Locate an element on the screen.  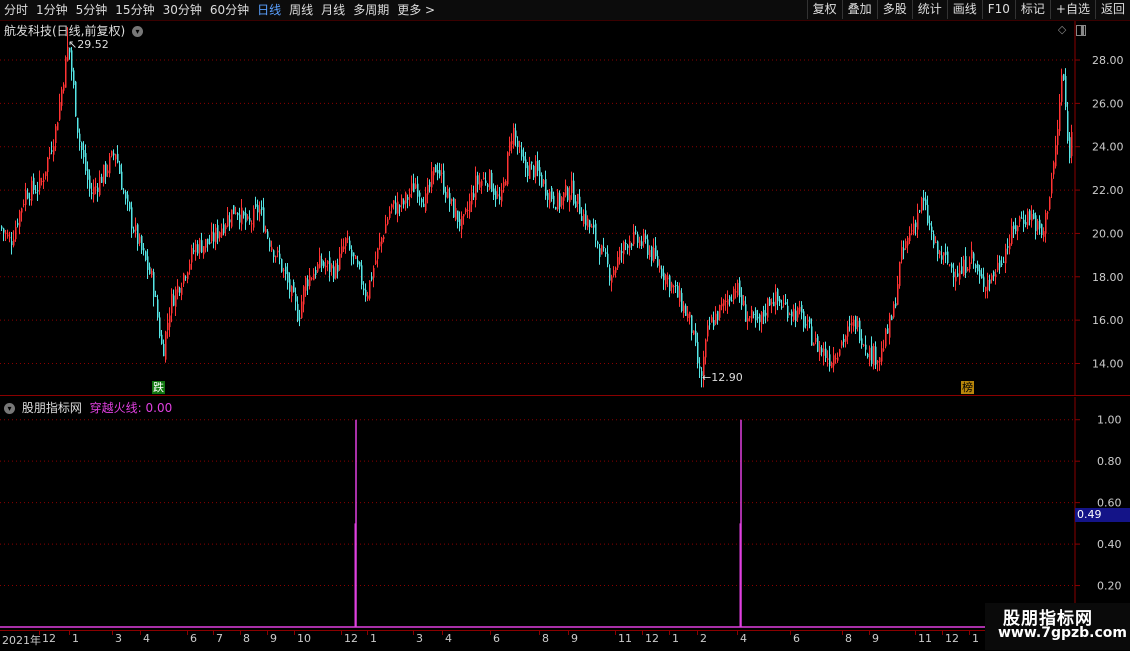
toolbar-button: 叠加 is located at coordinates (859, 9).